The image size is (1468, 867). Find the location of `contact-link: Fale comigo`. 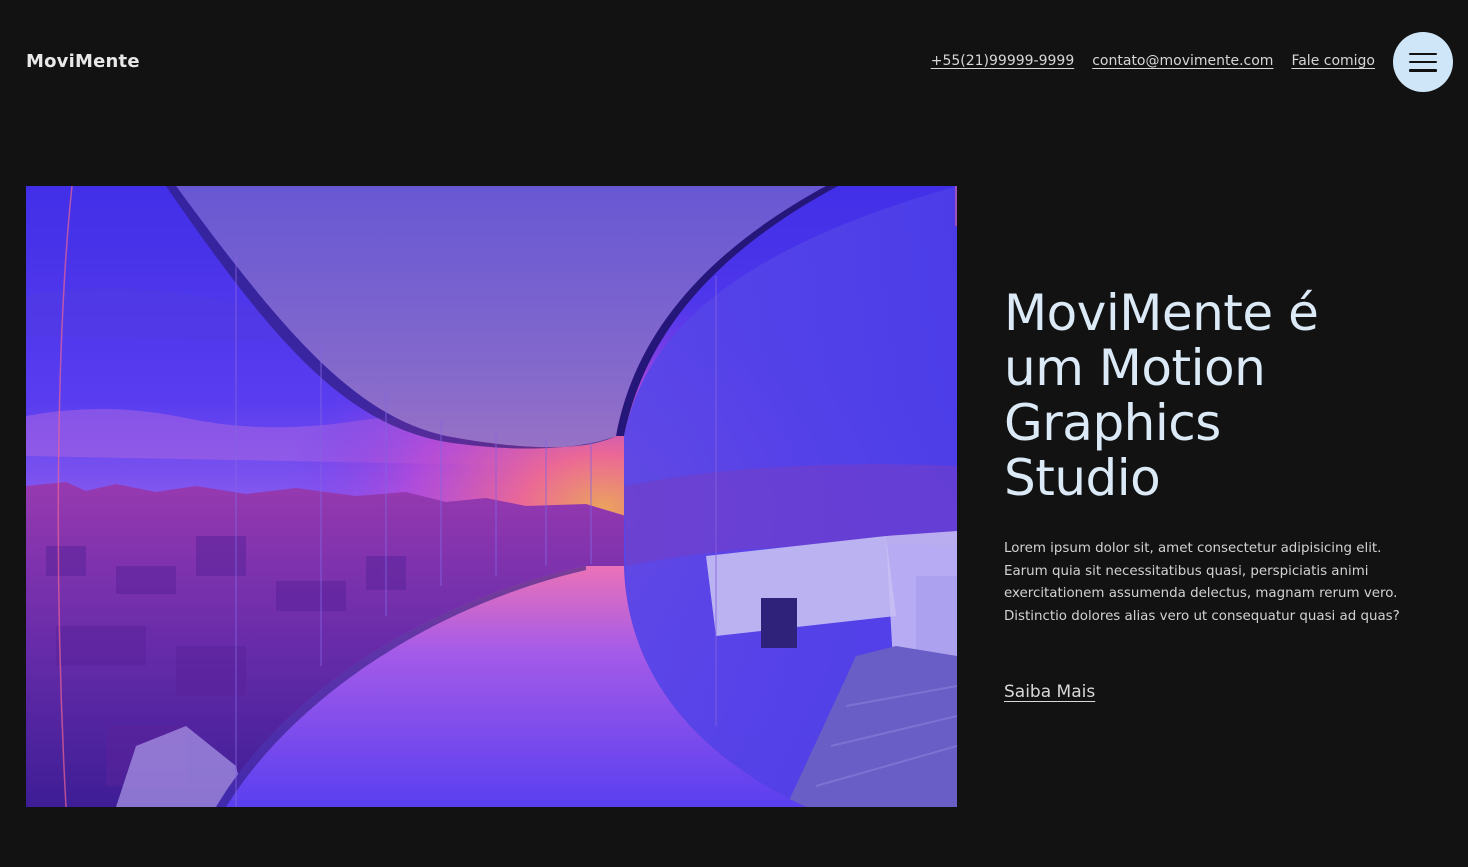

contact-link: Fale comigo is located at coordinates (1333, 61).